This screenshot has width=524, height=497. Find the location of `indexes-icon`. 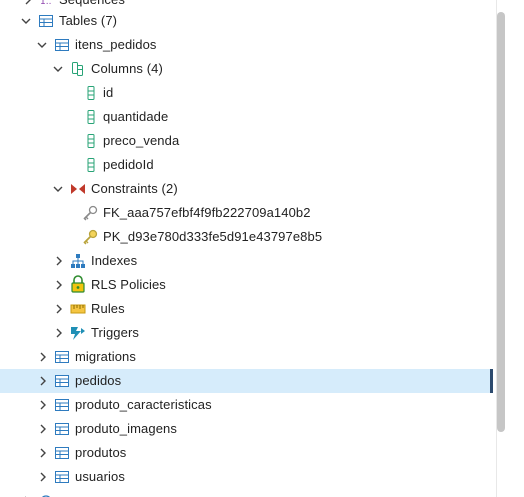

indexes-icon is located at coordinates (78, 261).